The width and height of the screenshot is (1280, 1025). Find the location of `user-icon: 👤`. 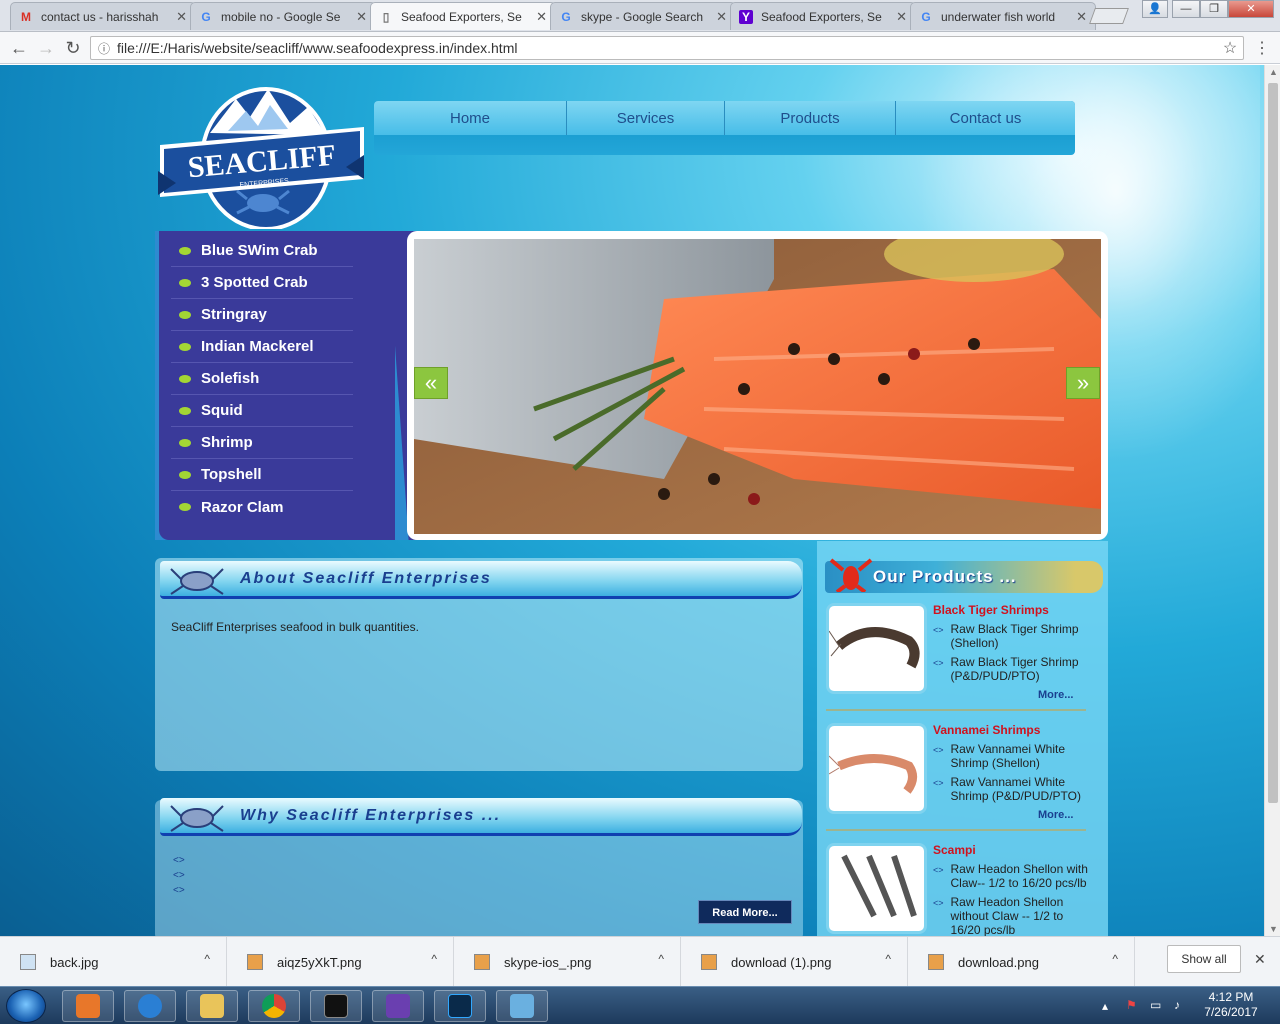

user-icon: 👤 is located at coordinates (1155, 9).